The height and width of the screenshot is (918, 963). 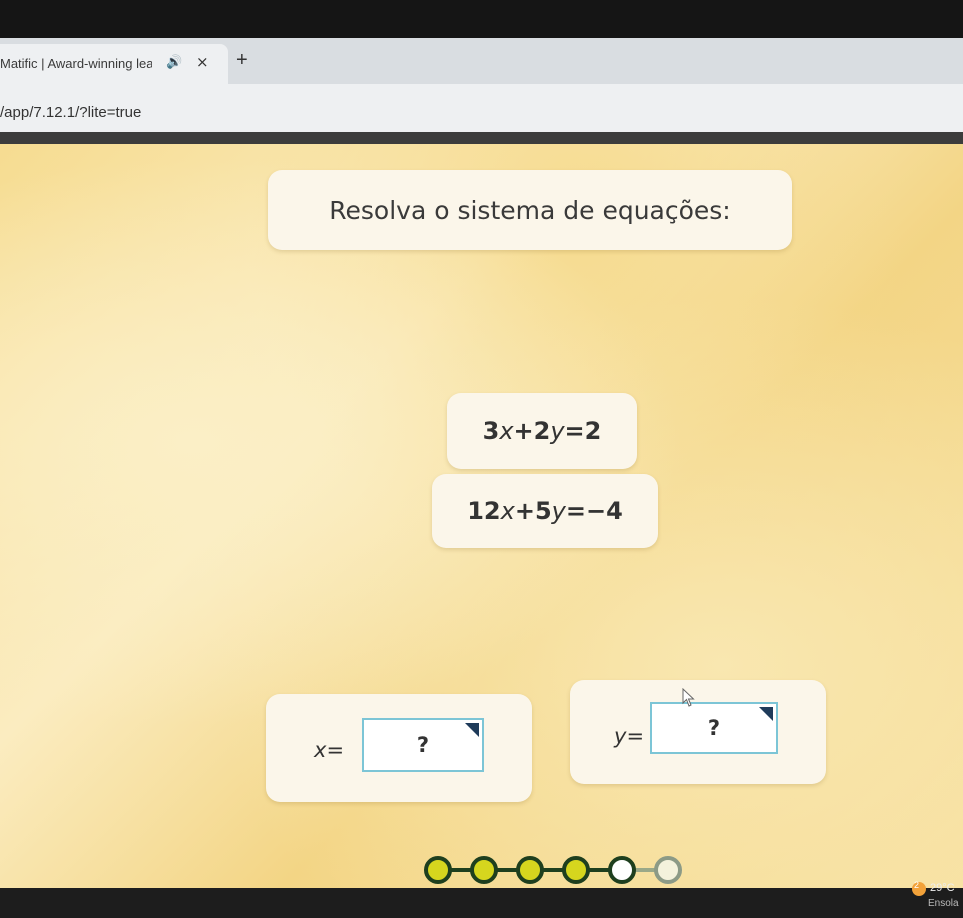 I want to click on progress-tracker, so click(x=553, y=870).